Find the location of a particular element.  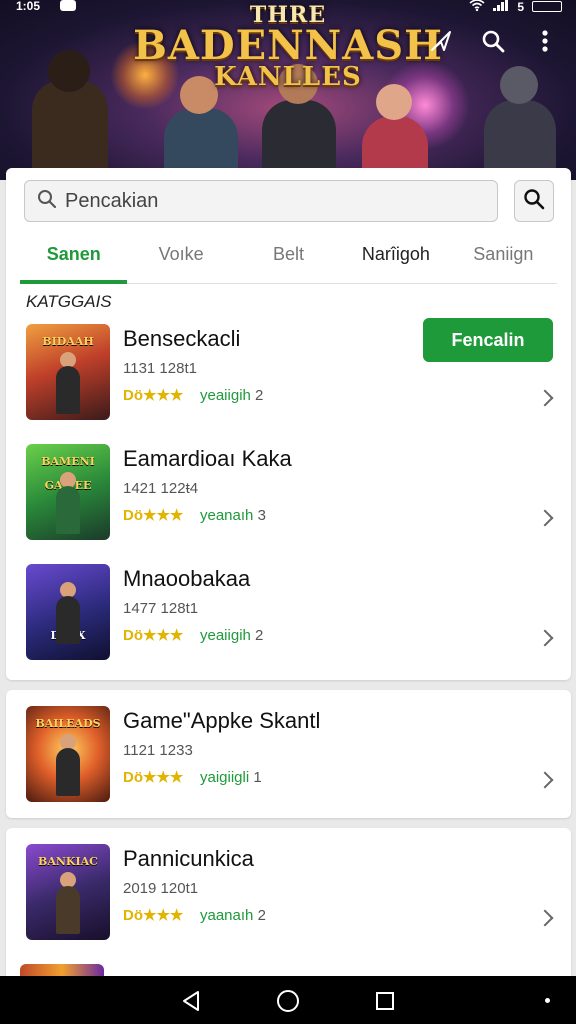

app-meta: 1131 128t1 is located at coordinates (160, 368).